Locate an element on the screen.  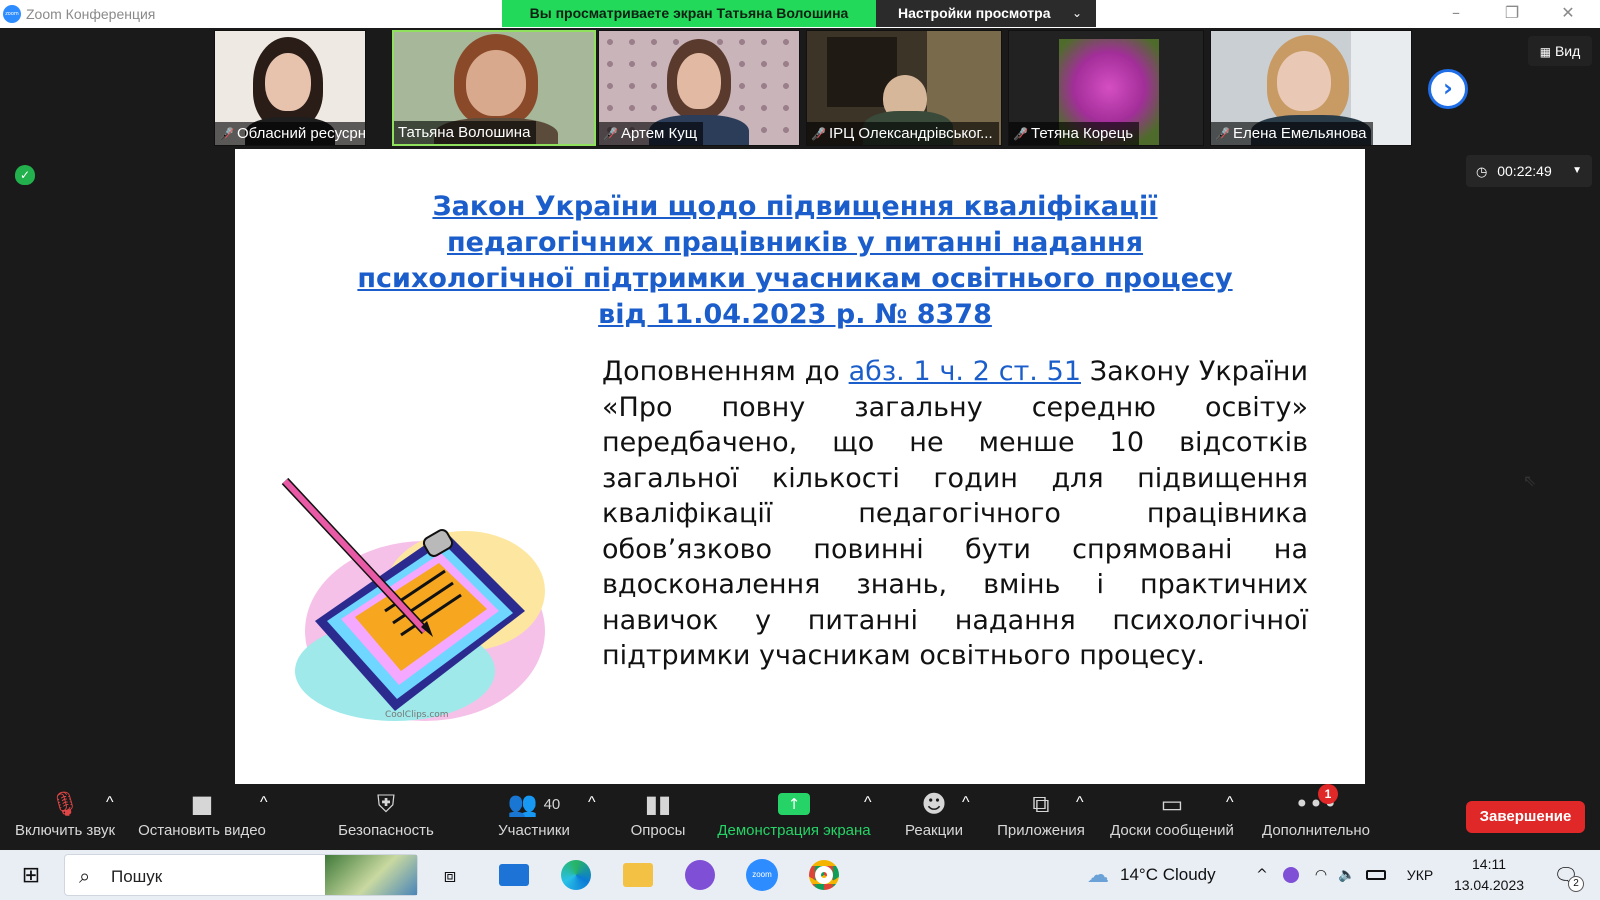
show-hidden-icons-icon: ^ is located at coordinates (1262, 875).